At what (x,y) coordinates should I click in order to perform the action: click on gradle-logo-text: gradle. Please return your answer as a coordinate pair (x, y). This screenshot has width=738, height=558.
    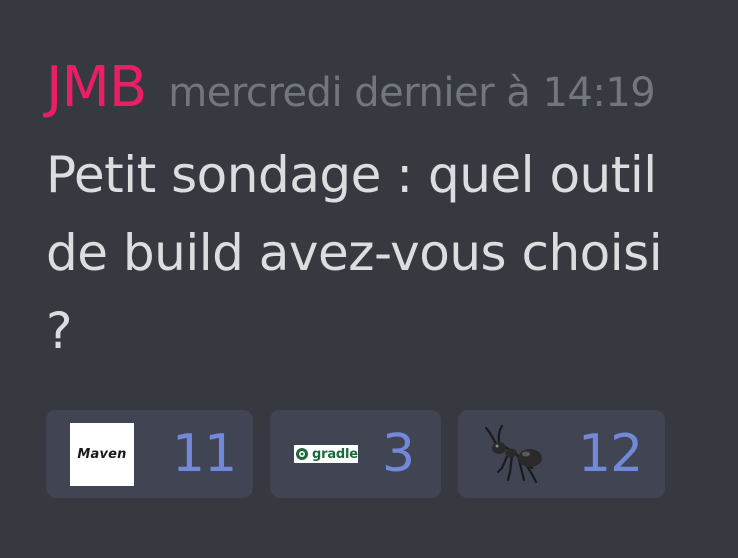
    Looking at the image, I should click on (335, 454).